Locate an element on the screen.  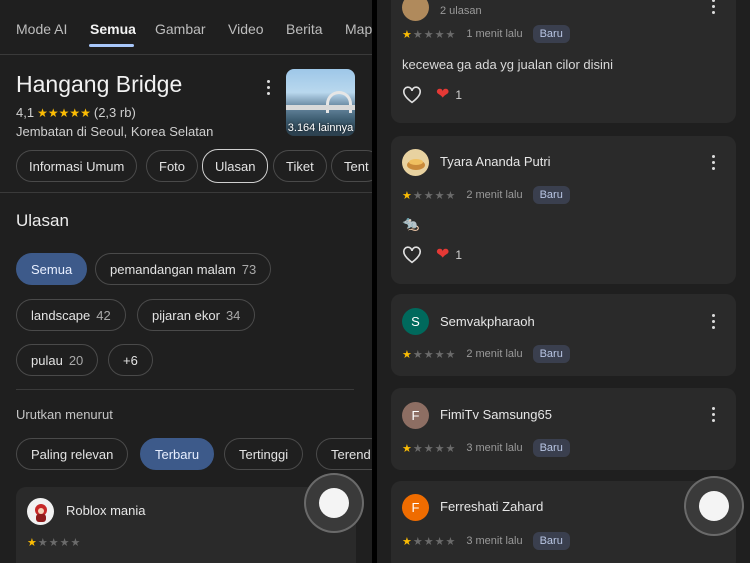
sort-chip-tertinggi: Tertinggi is located at coordinates (264, 454).